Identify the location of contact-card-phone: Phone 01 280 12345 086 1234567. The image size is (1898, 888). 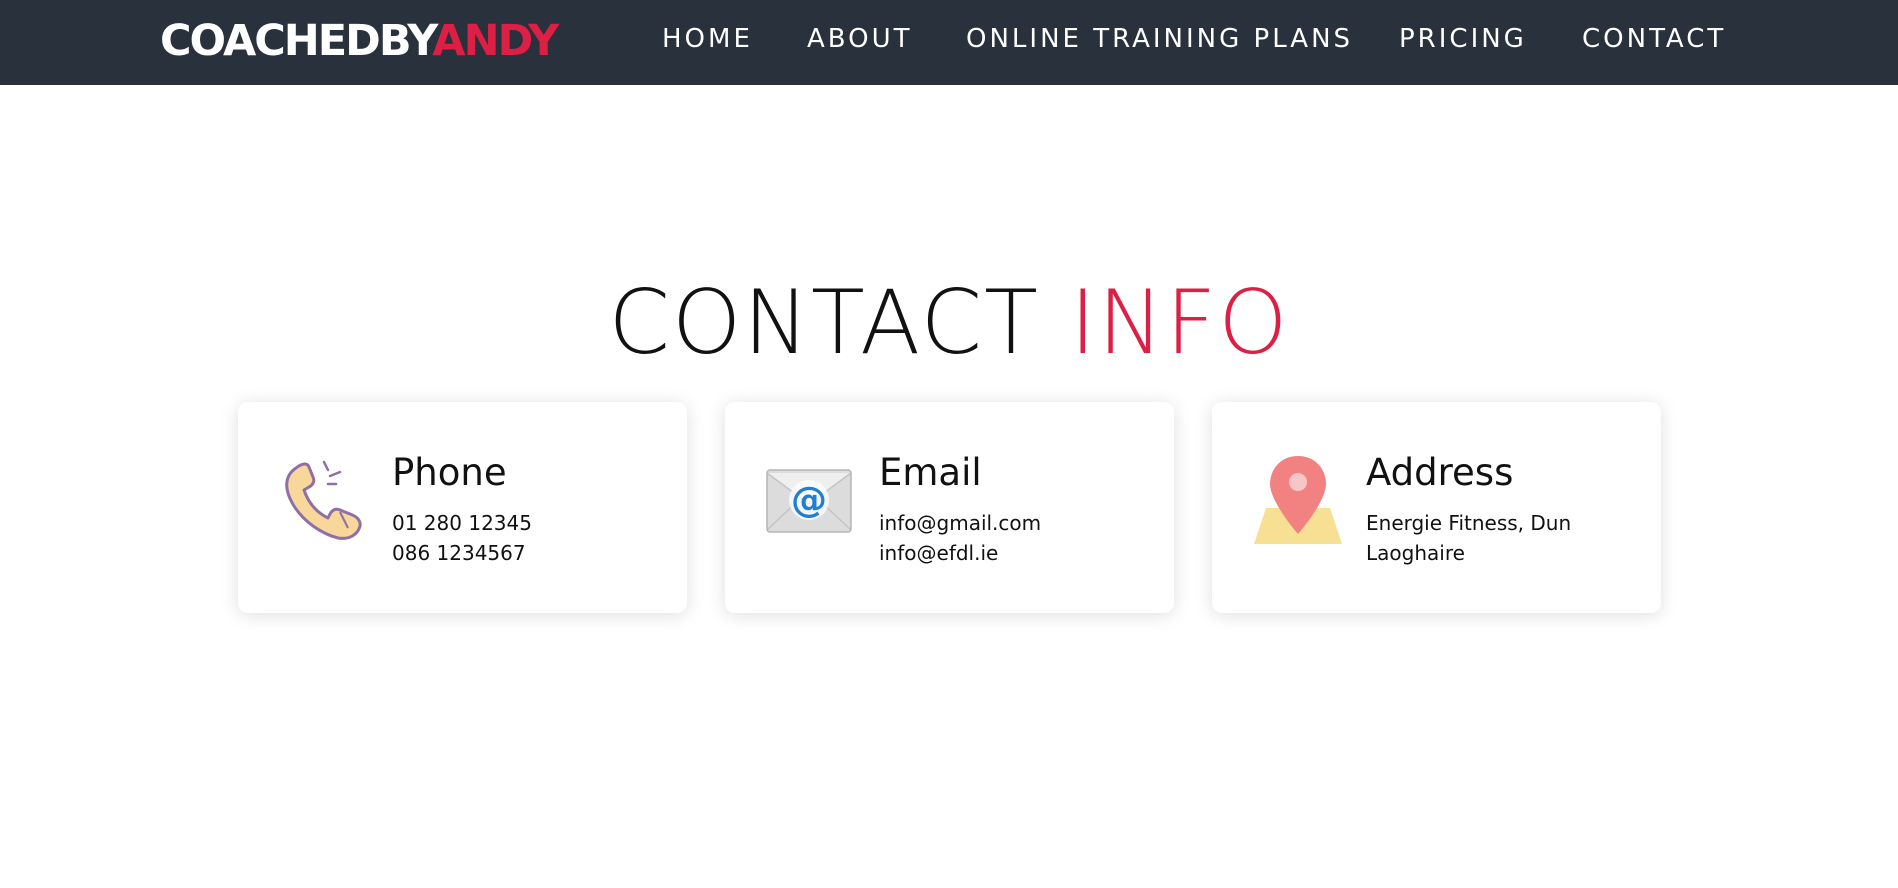
(462, 507).